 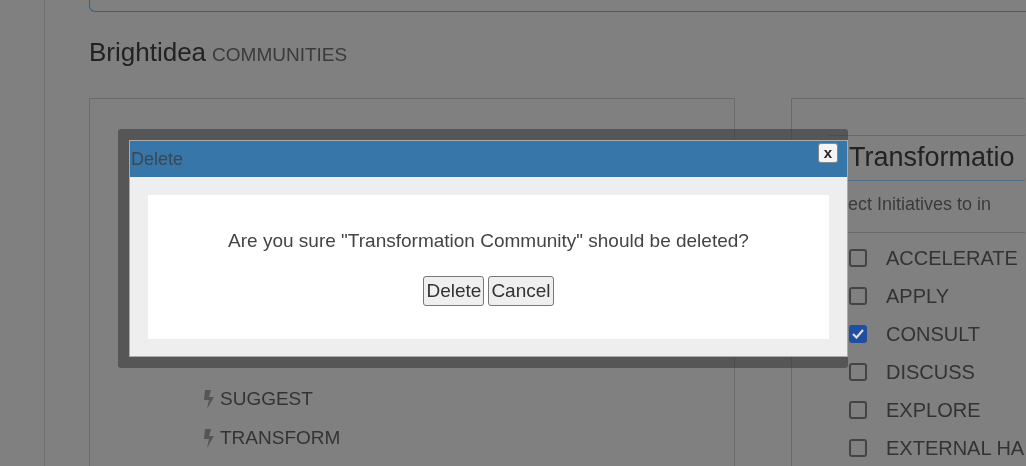 What do you see at coordinates (952, 258) in the screenshot?
I see `initiative-label: ACCELERATE` at bounding box center [952, 258].